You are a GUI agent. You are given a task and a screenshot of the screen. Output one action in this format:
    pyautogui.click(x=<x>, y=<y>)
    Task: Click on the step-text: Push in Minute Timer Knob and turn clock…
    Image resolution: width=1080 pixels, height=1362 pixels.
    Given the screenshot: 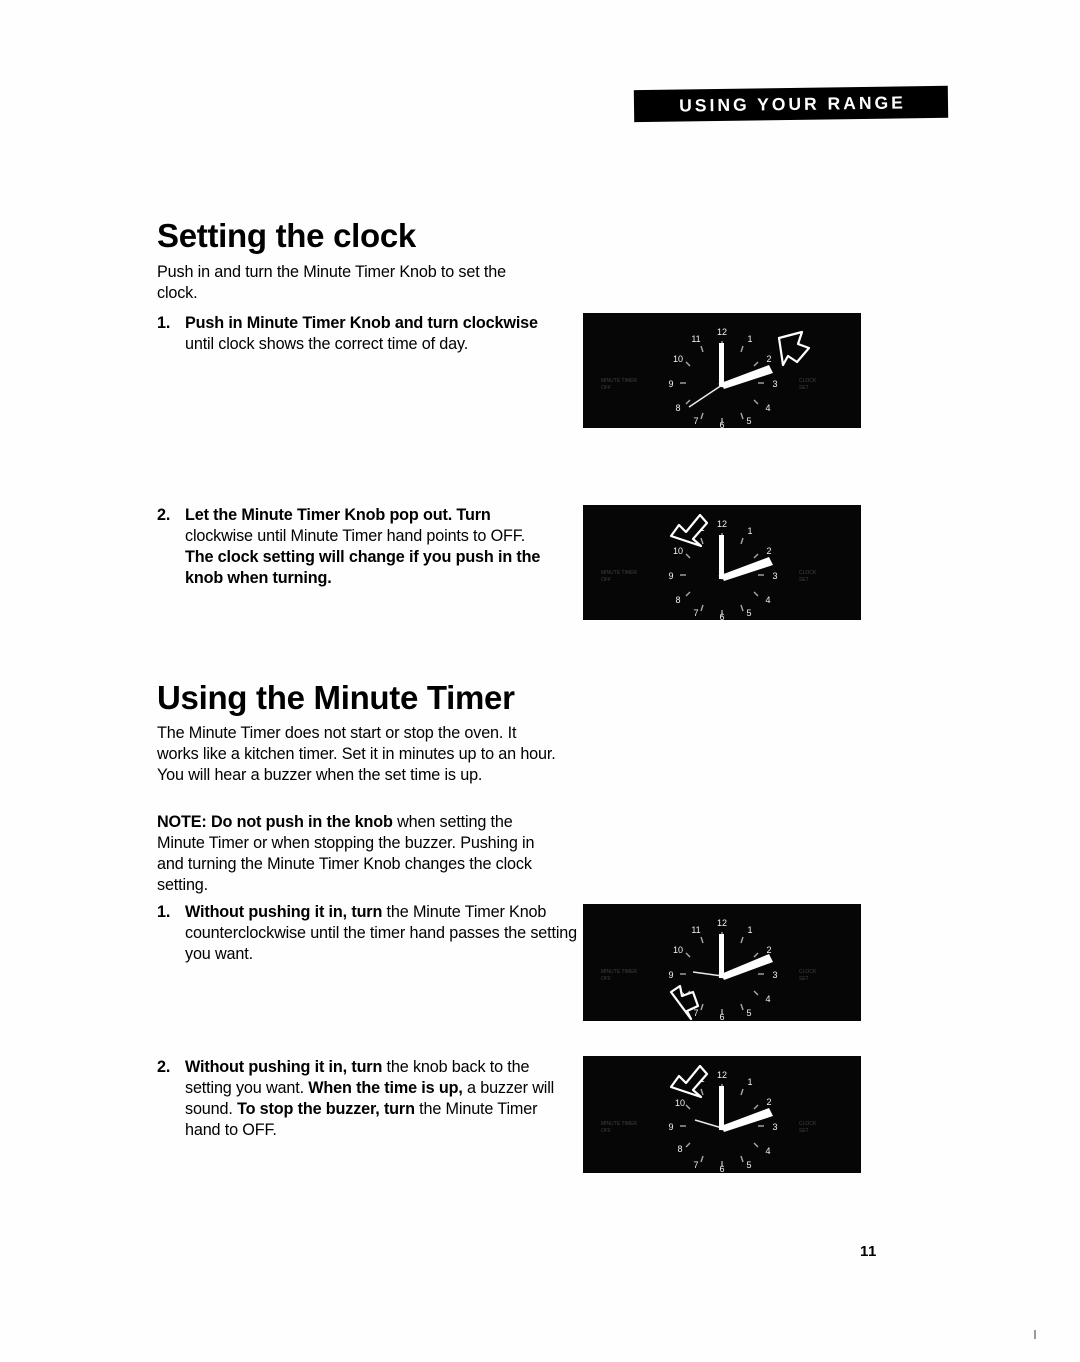 What is the action you would take?
    pyautogui.click(x=361, y=334)
    